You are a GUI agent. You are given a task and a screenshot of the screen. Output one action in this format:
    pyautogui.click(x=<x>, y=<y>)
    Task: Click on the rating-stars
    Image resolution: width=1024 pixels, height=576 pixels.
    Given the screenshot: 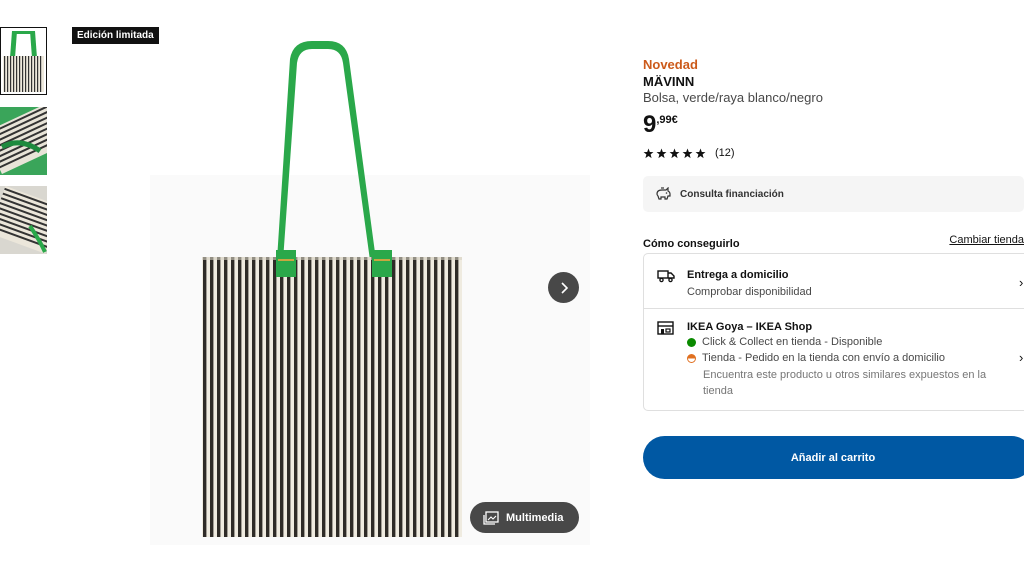 What is the action you would take?
    pyautogui.click(x=674, y=153)
    